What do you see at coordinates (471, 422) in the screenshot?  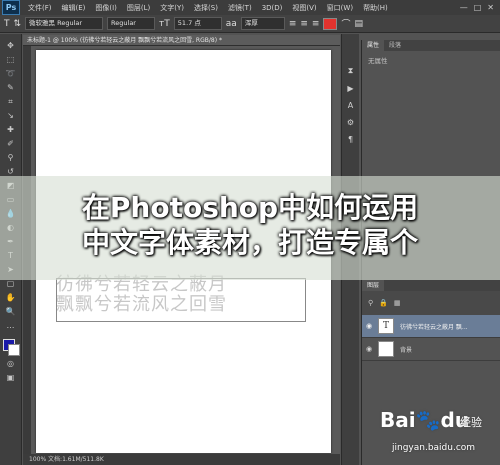 I see `jingyan-label: 经验` at bounding box center [471, 422].